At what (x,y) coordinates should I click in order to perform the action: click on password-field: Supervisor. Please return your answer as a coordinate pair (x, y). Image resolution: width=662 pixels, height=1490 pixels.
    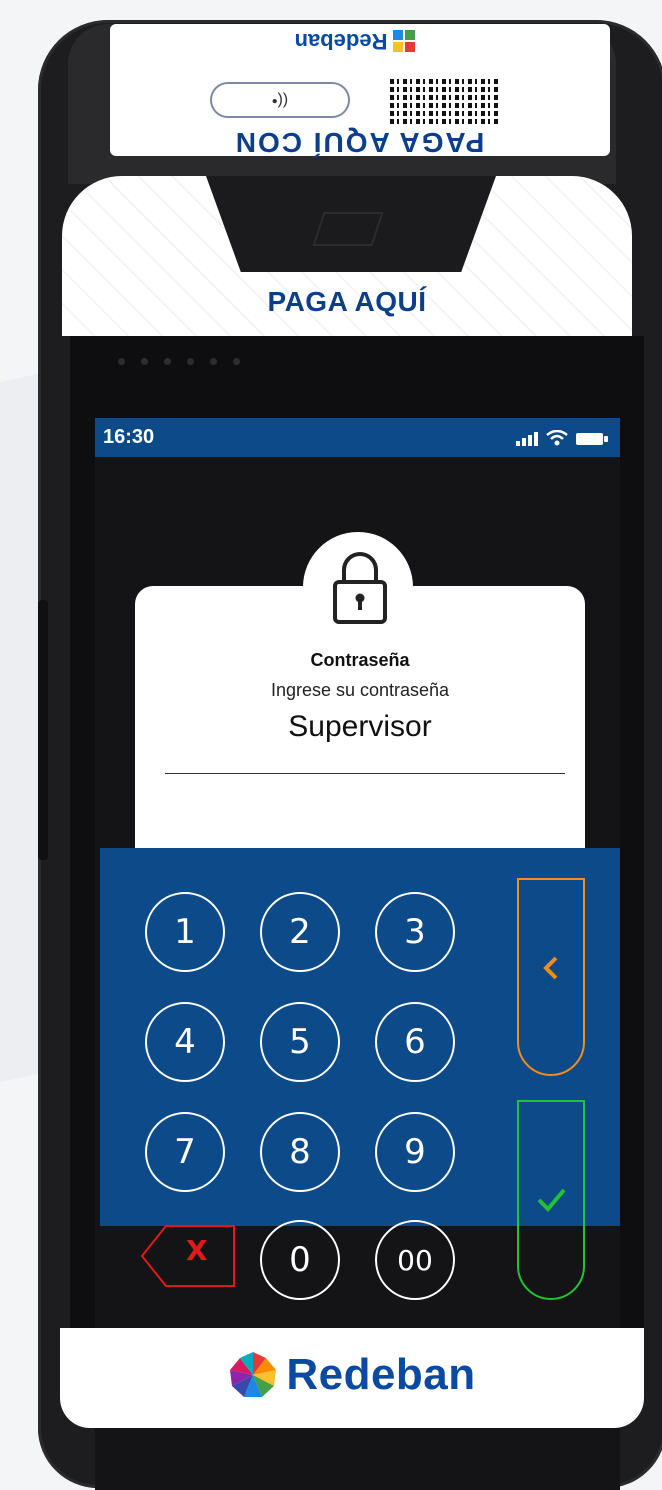
    Looking at the image, I should click on (360, 727).